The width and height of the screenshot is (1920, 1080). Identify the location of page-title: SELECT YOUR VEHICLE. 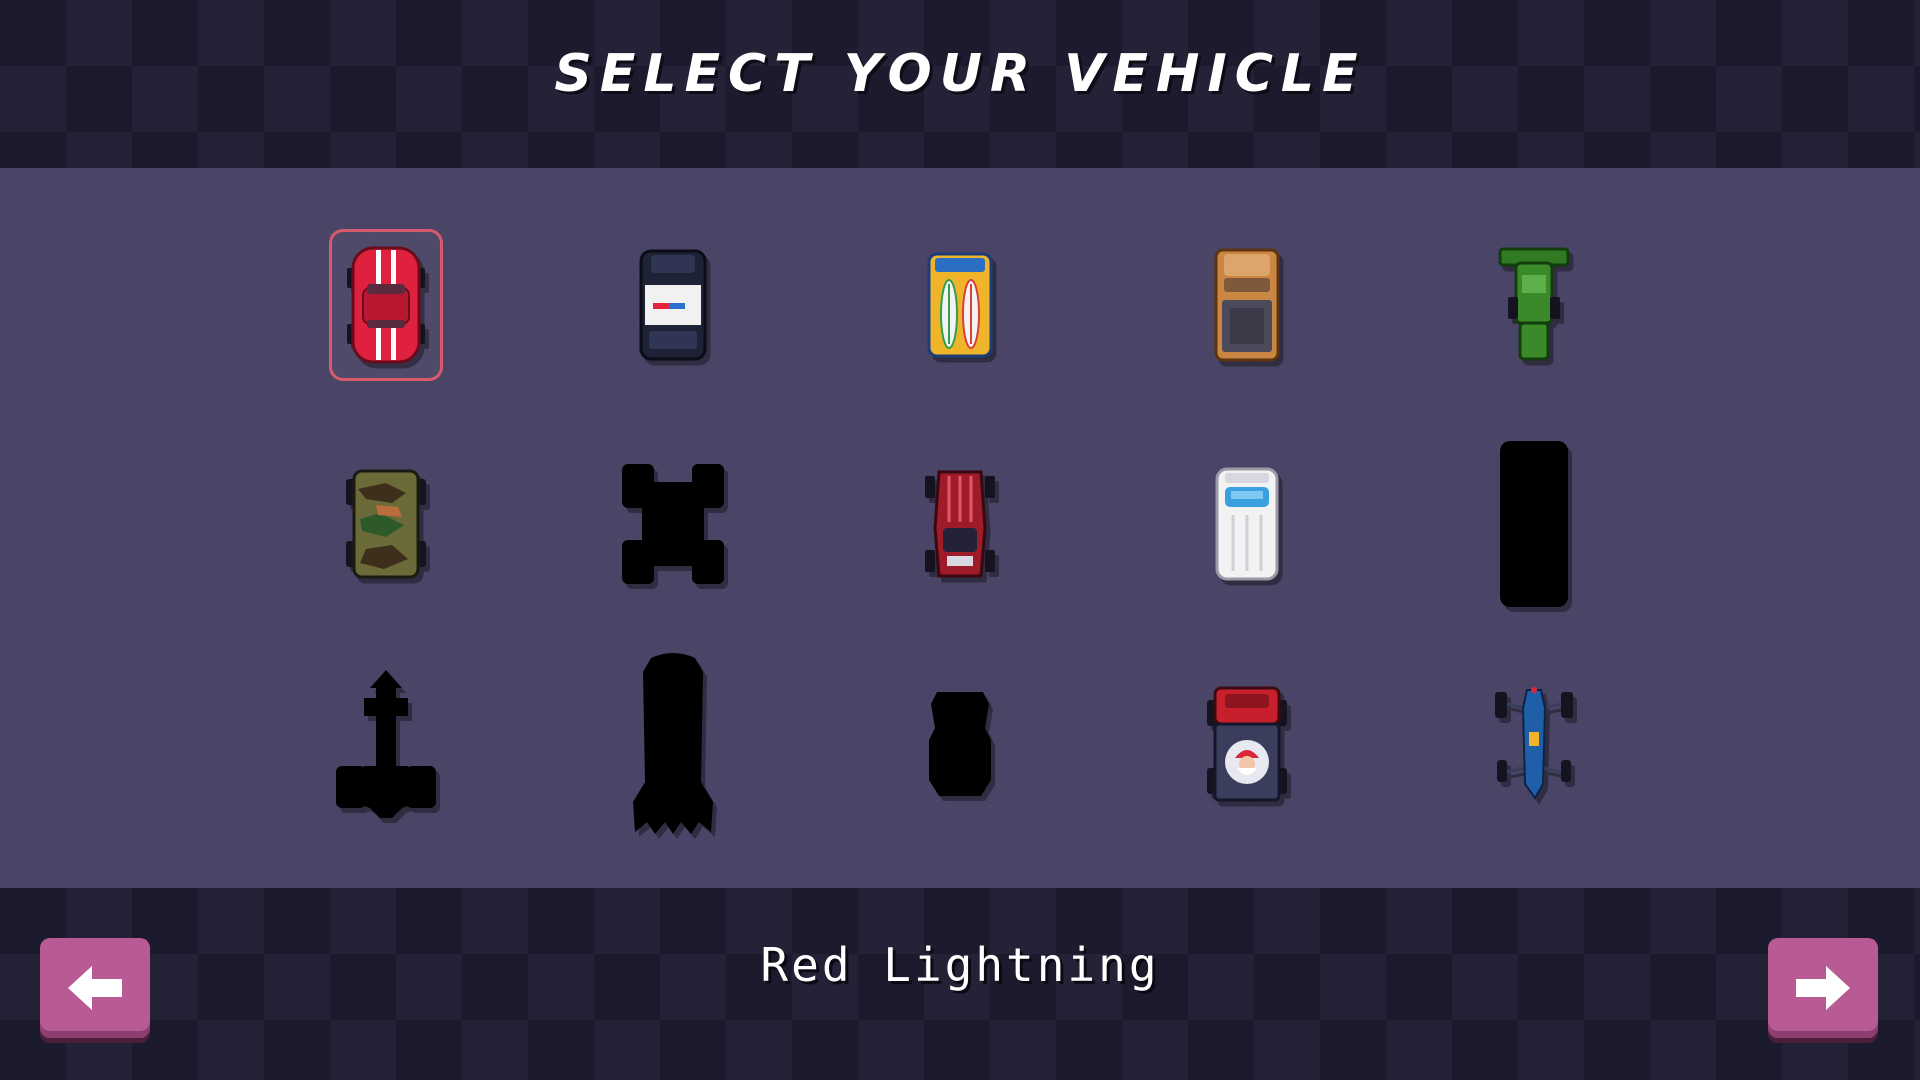
(960, 74).